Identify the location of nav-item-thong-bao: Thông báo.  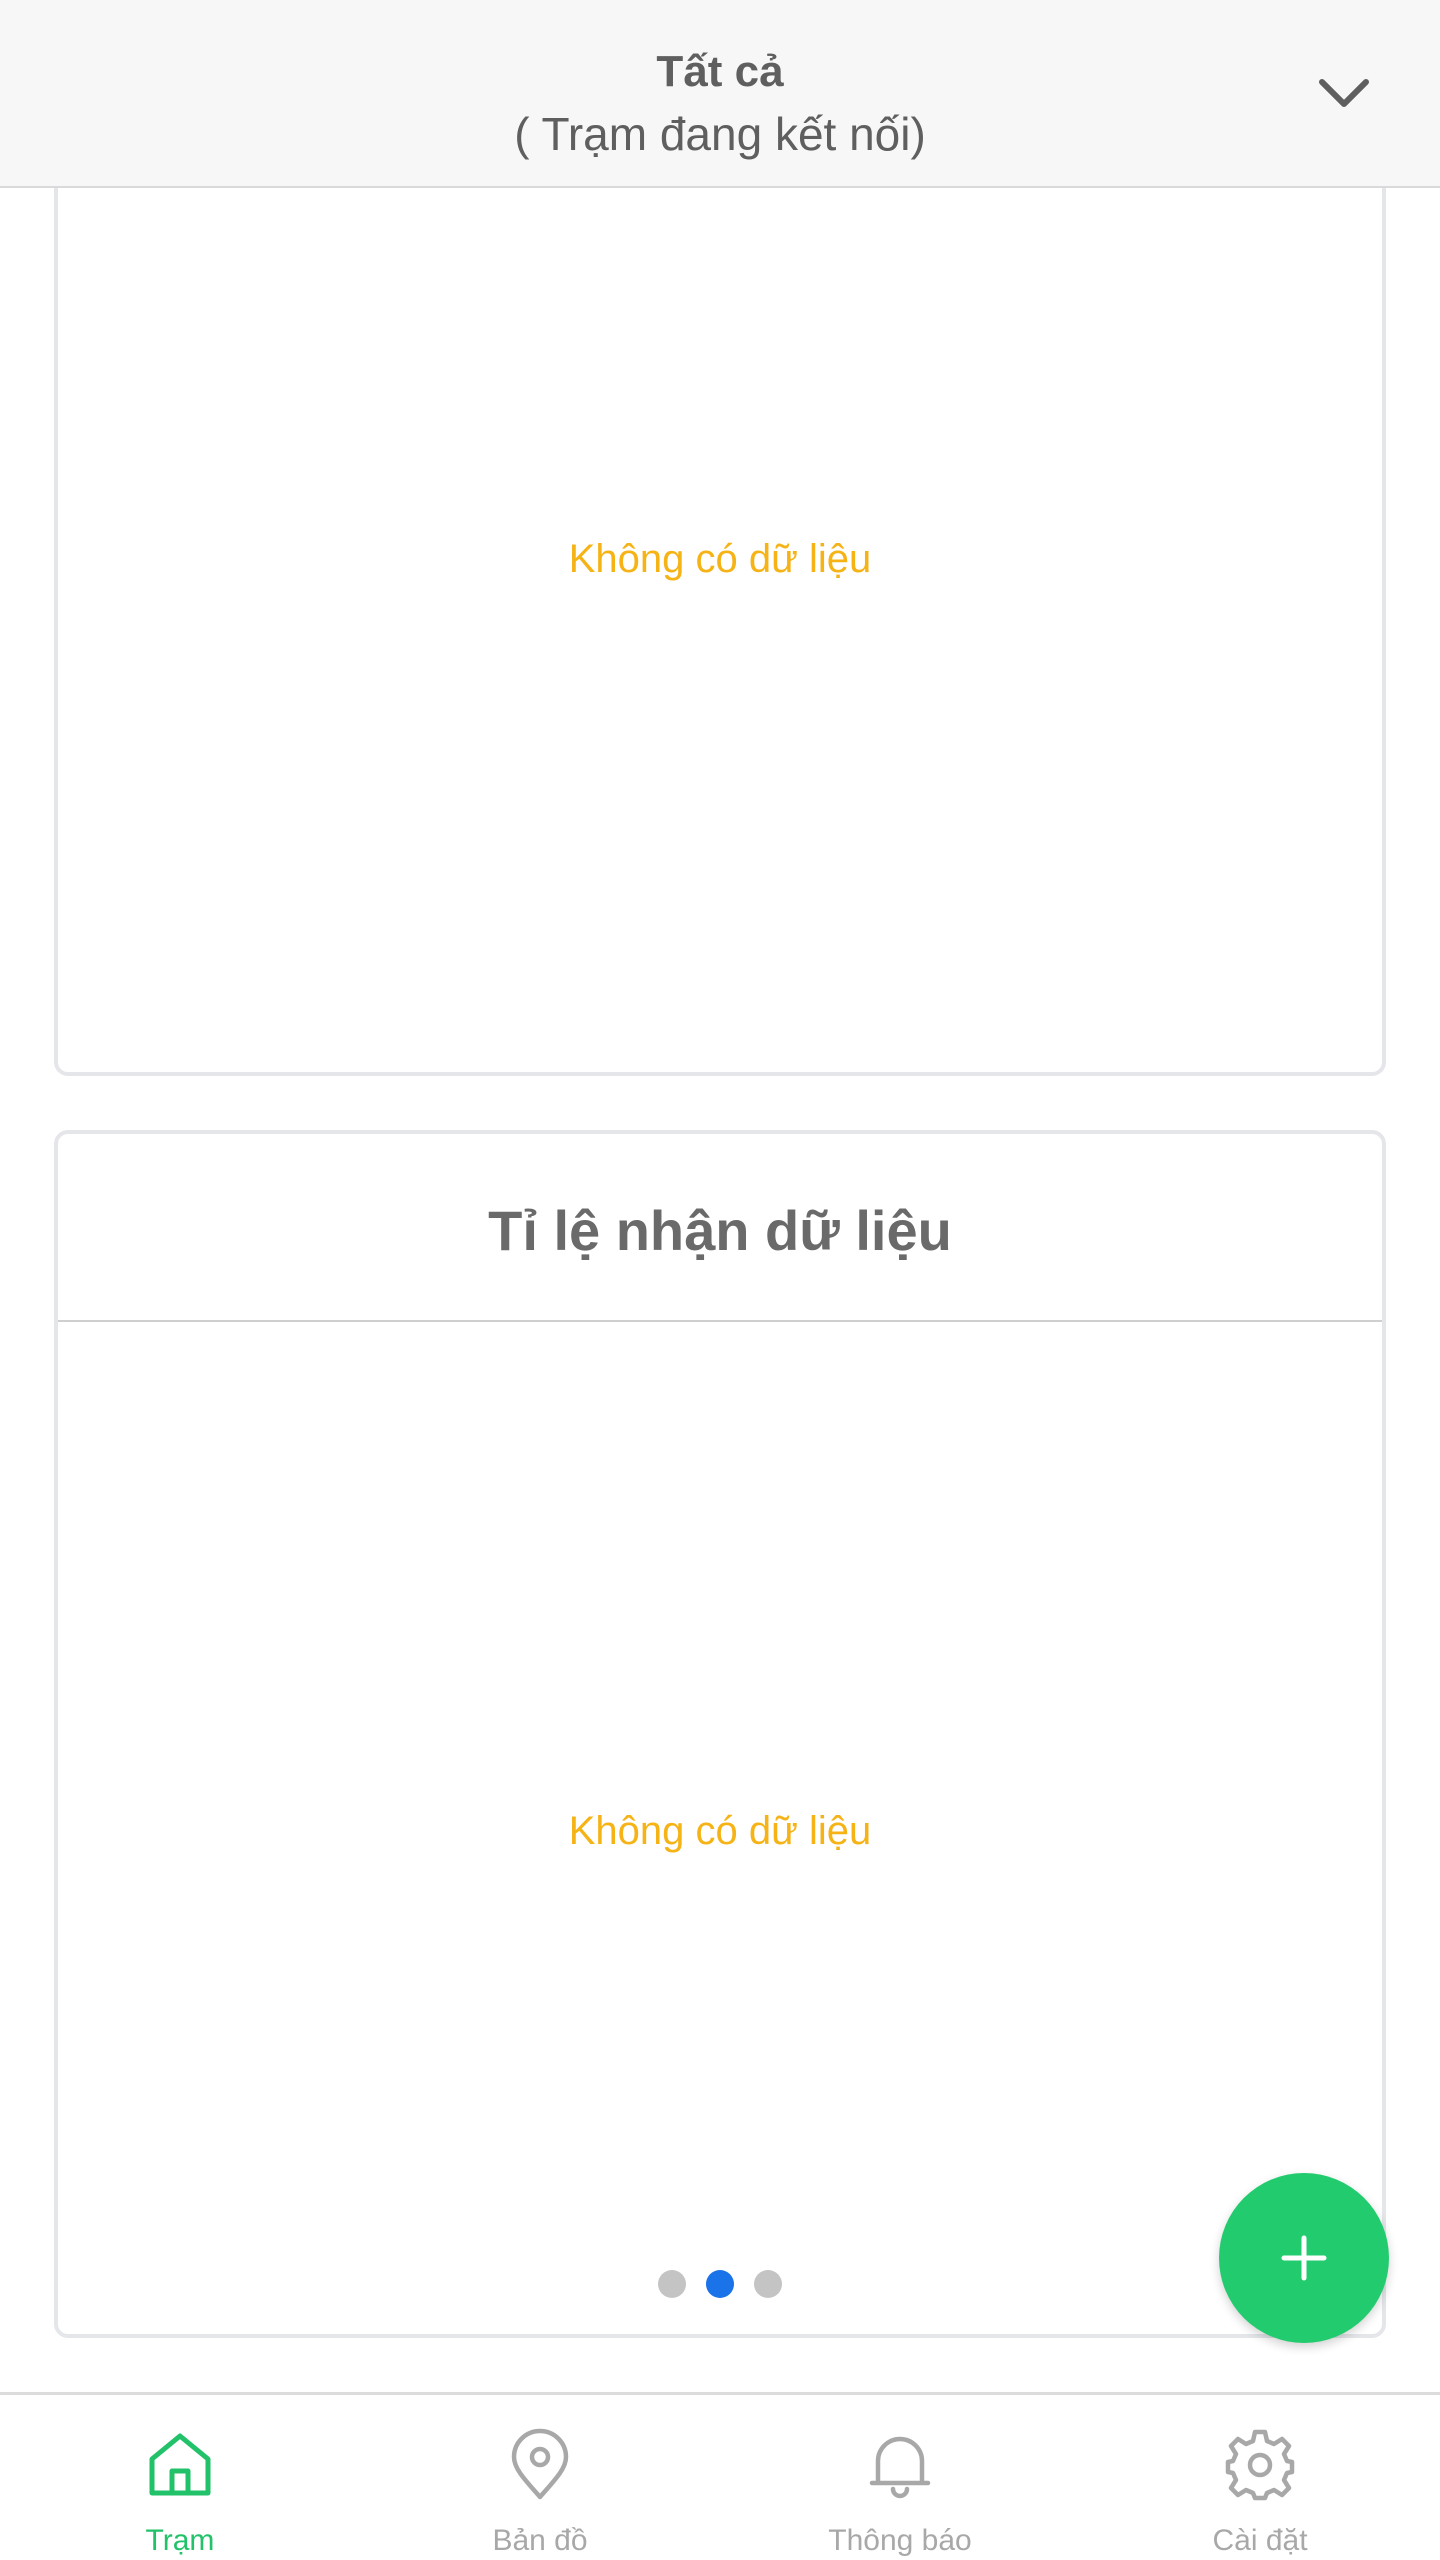
(900, 2477).